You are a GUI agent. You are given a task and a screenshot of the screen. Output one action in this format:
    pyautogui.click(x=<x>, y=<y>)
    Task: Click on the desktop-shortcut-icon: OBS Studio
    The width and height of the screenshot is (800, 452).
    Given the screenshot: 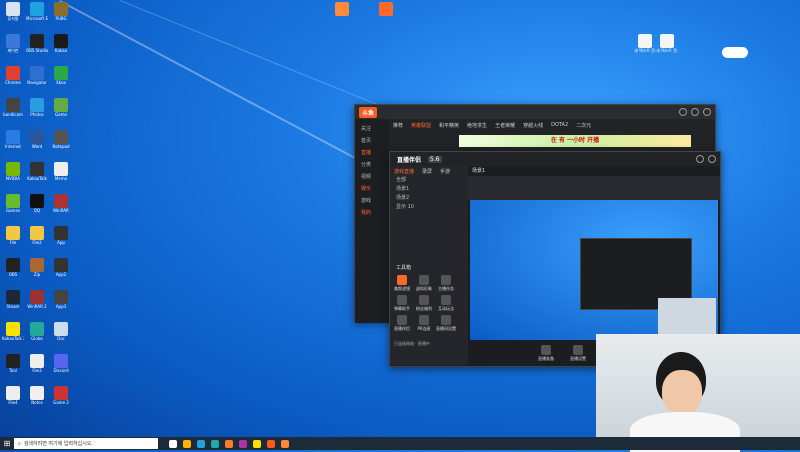 What is the action you would take?
    pyautogui.click(x=37, y=43)
    